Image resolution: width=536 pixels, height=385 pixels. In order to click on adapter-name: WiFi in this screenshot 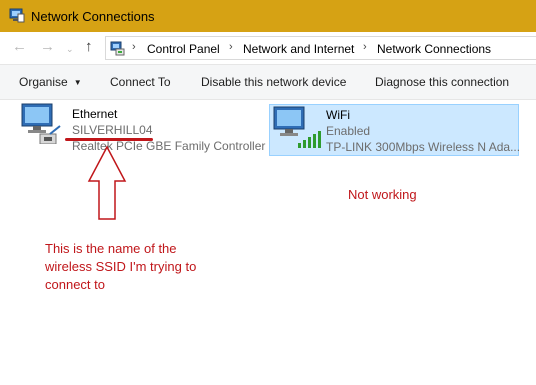, I will do `click(338, 115)`.